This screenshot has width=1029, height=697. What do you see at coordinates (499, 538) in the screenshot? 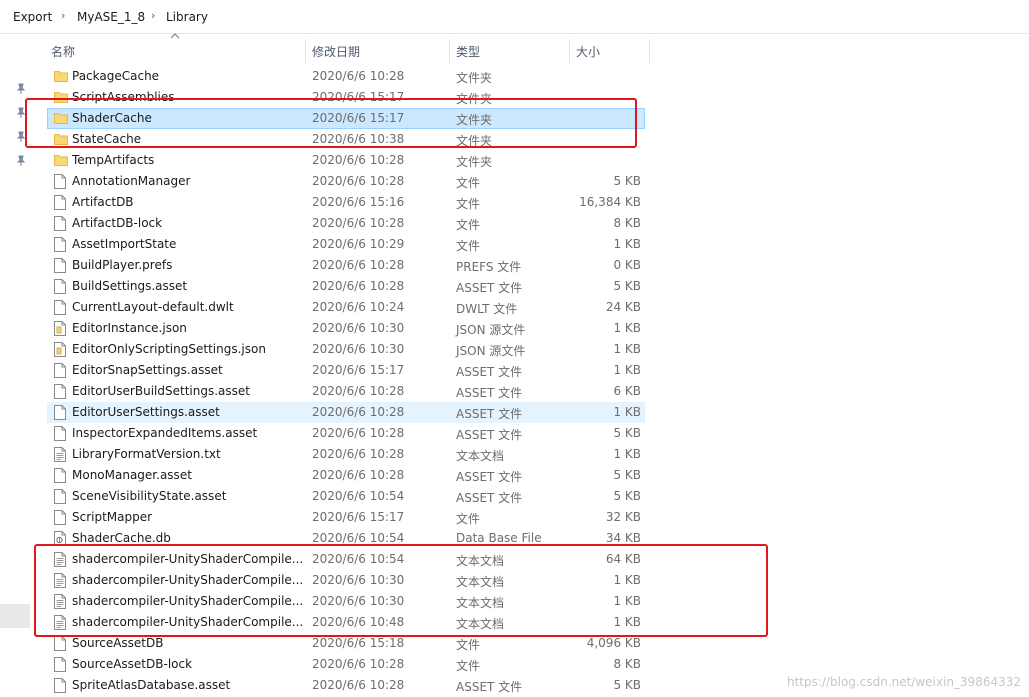
I see `file-type: Data Base File` at bounding box center [499, 538].